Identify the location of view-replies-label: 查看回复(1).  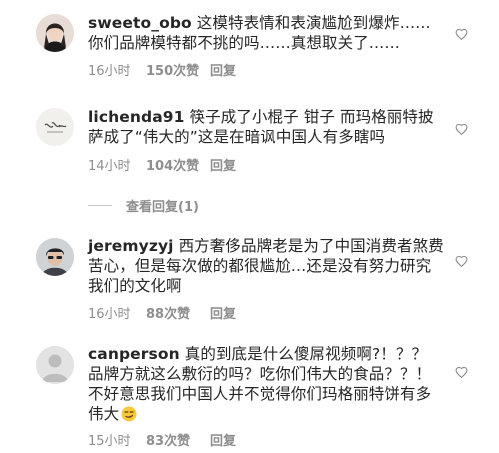
(162, 207).